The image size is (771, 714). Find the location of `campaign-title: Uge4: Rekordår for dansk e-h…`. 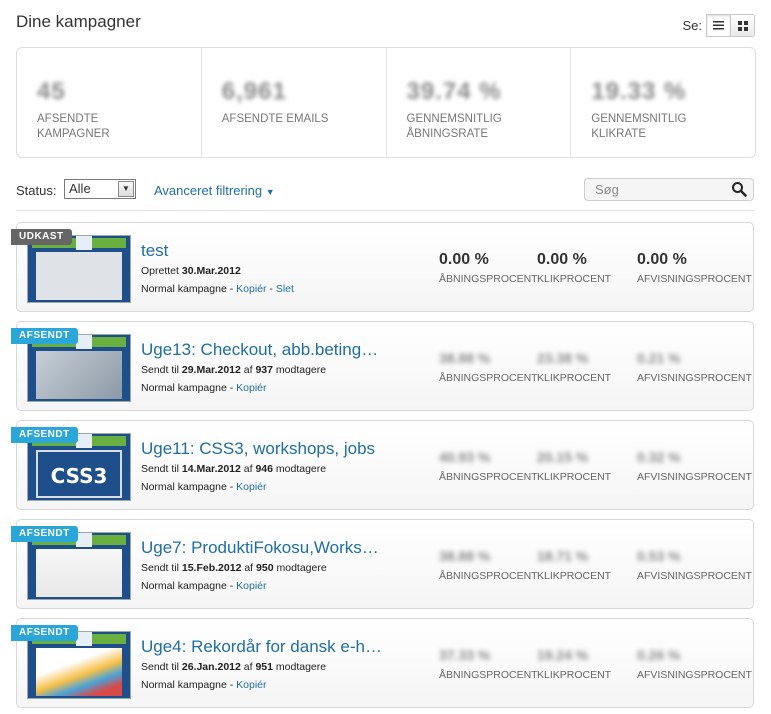

campaign-title: Uge4: Rekordår for dansk e-h… is located at coordinates (261, 647).